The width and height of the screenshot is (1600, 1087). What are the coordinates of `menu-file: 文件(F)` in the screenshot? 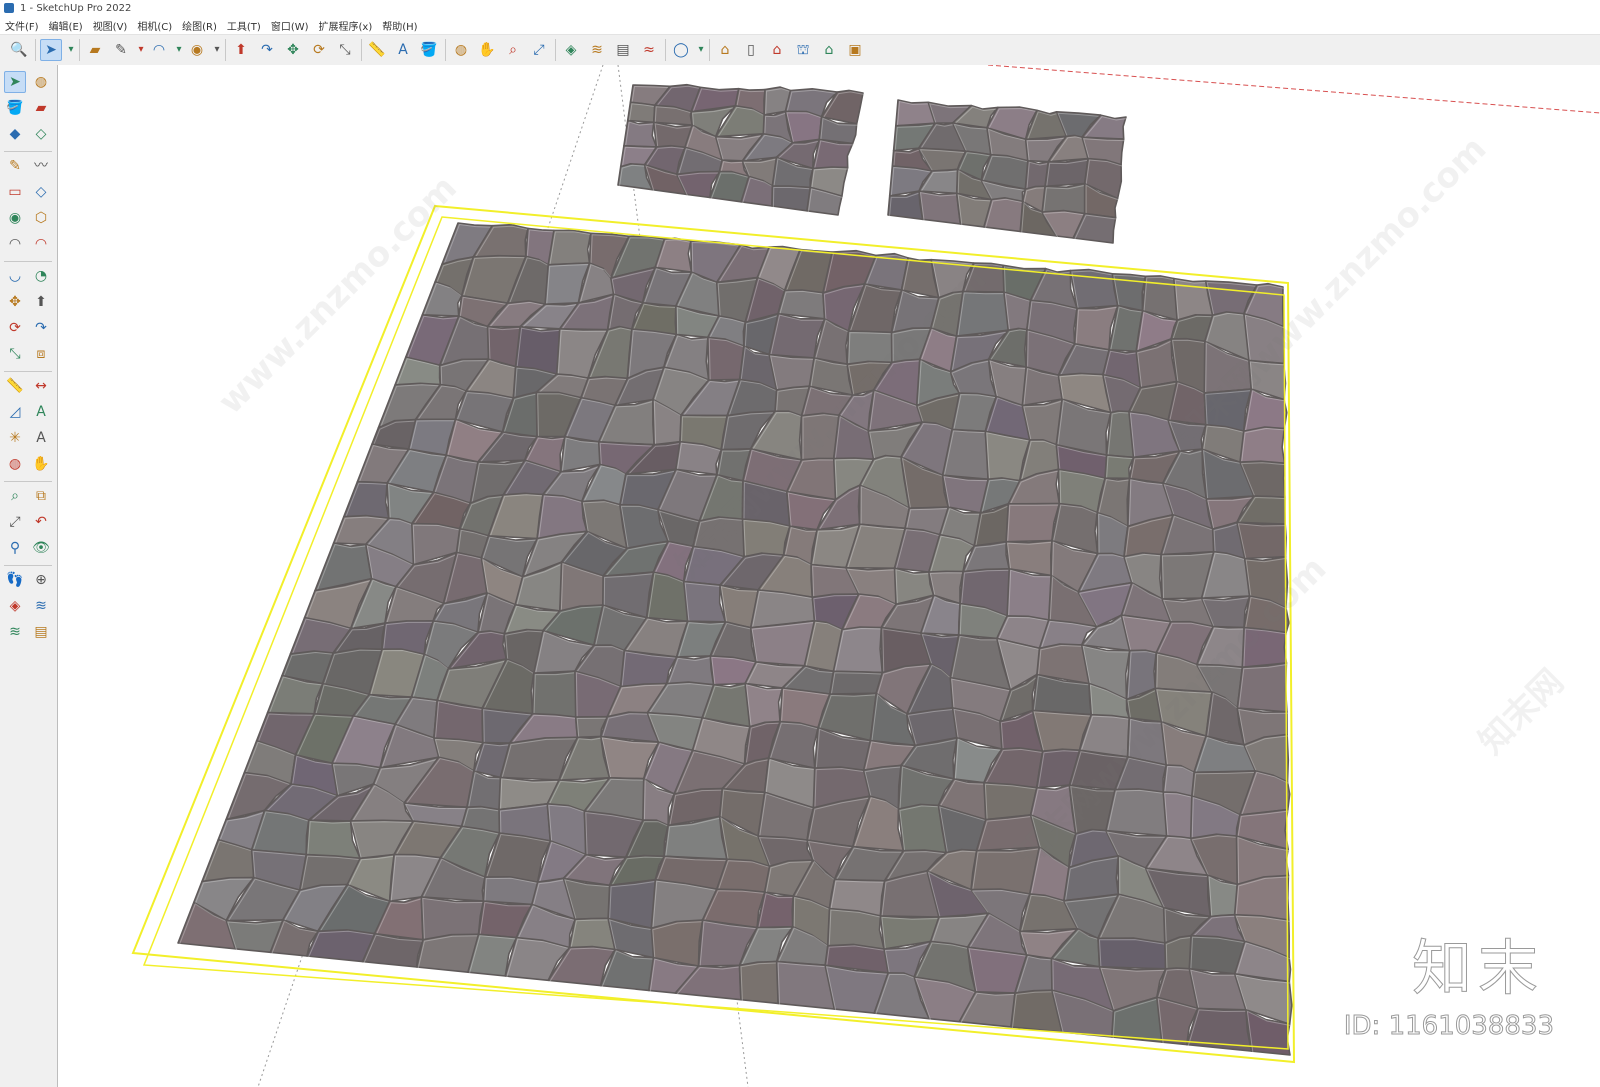 It's located at (22, 25).